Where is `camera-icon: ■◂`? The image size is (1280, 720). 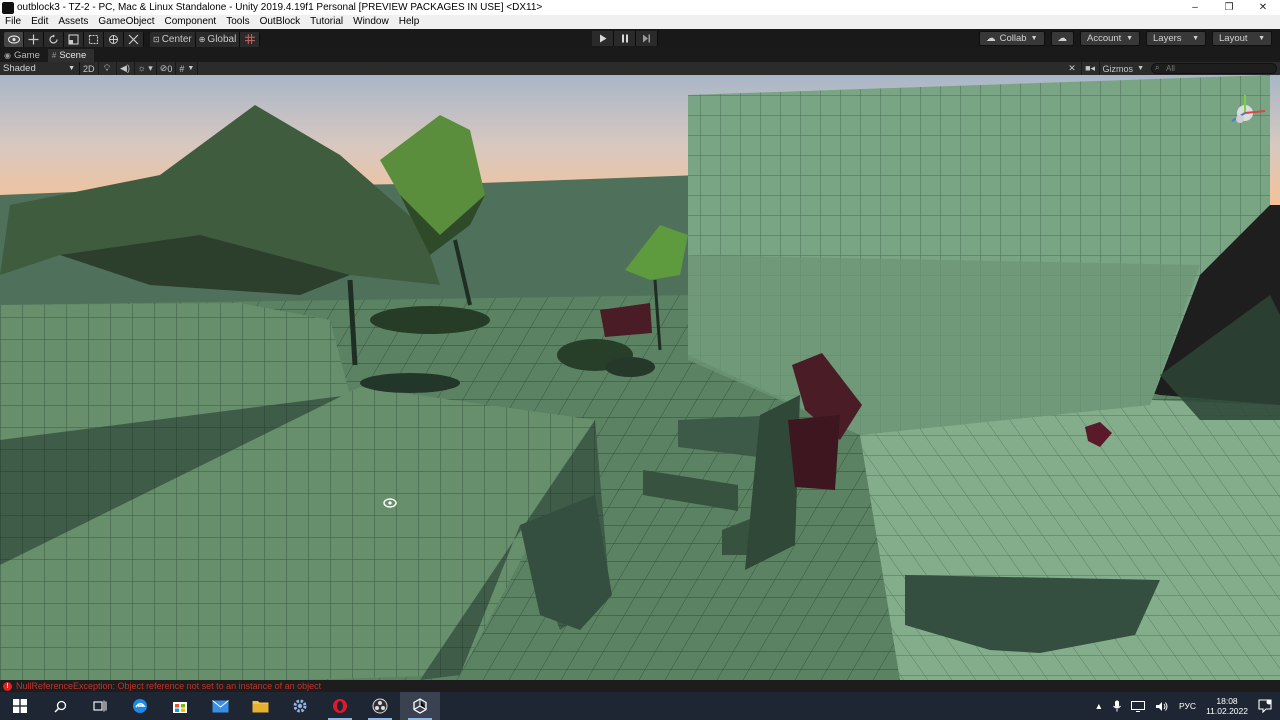 camera-icon: ■◂ is located at coordinates (1090, 68).